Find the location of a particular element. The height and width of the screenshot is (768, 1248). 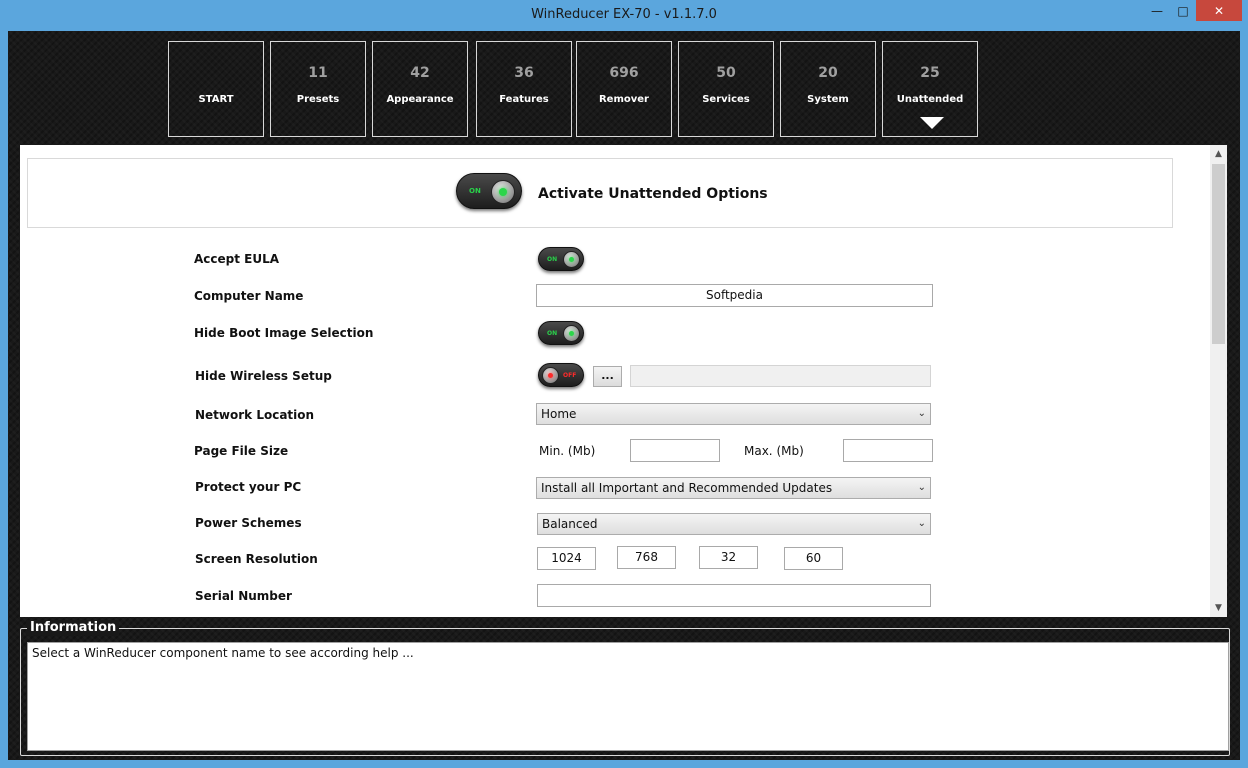

page-file-min-field is located at coordinates (675, 450).